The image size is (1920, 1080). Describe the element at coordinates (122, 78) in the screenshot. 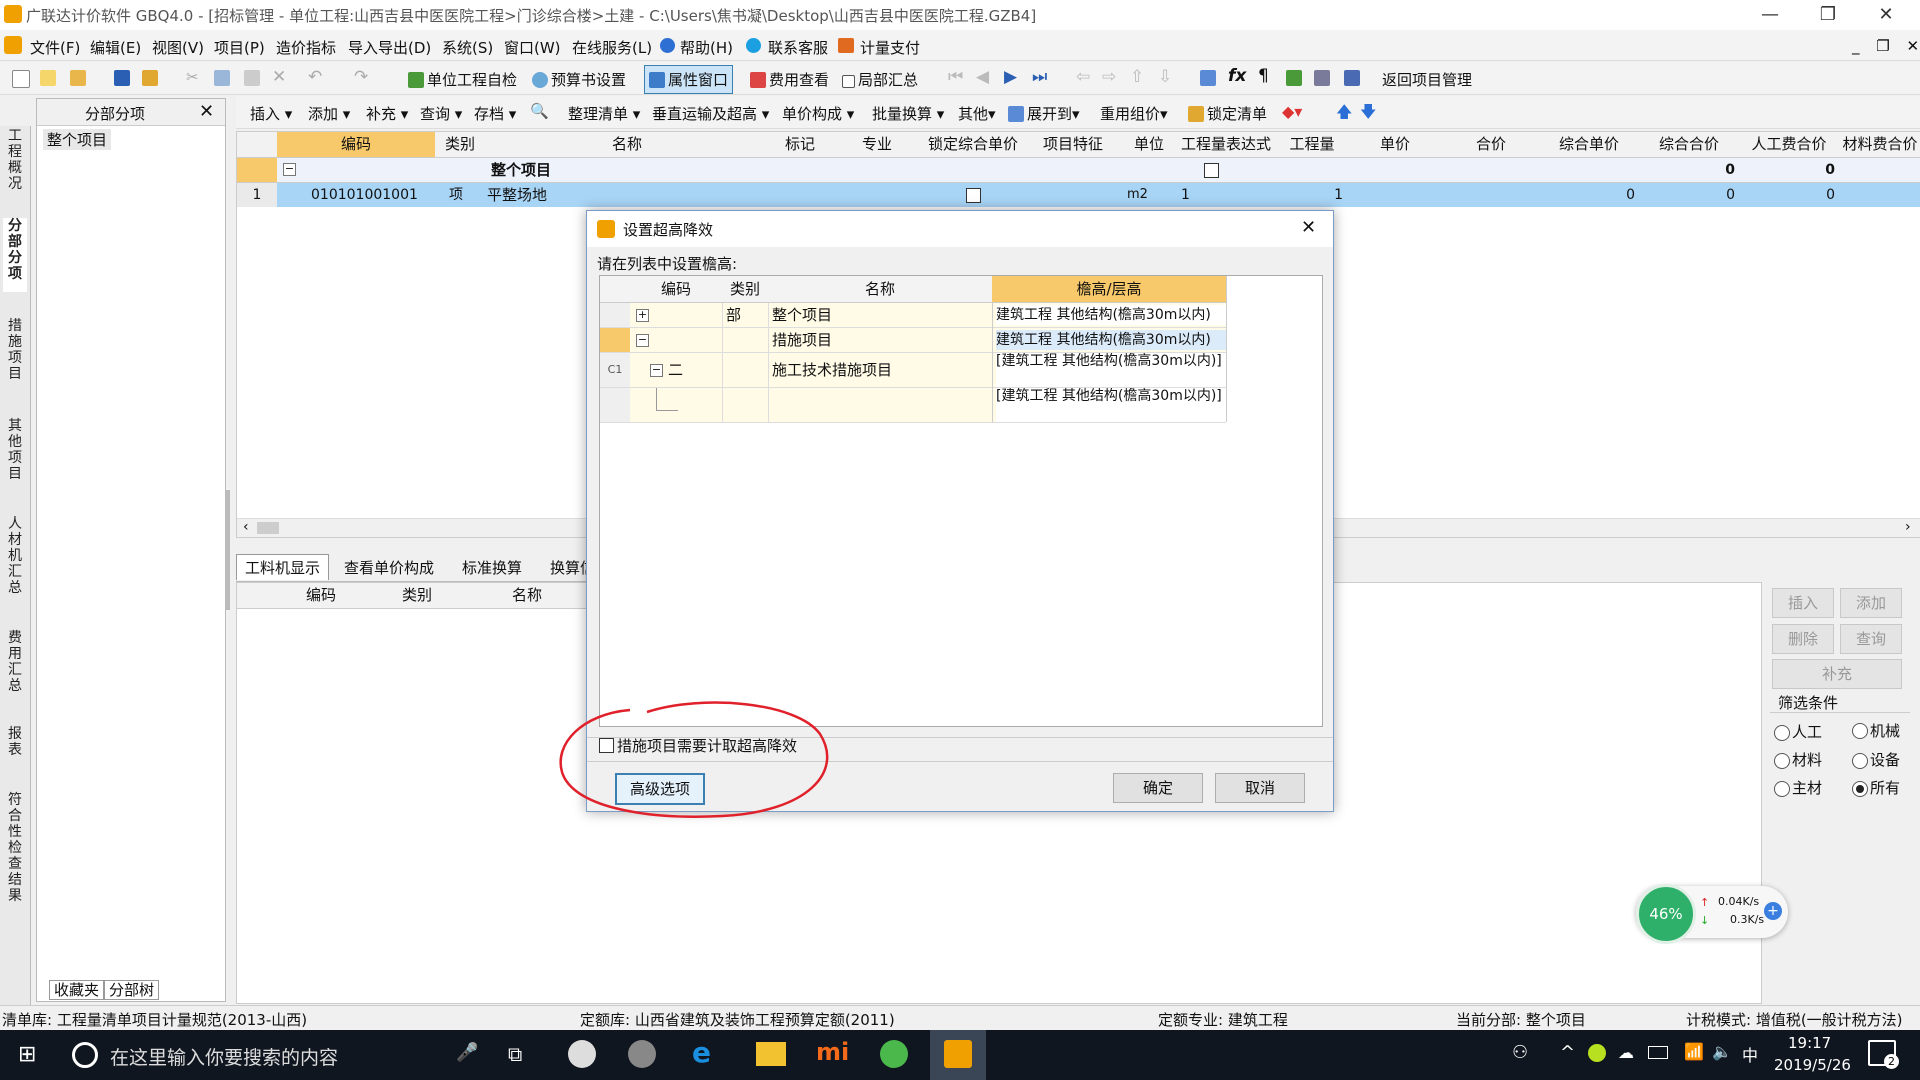

I see `save-icon` at that location.